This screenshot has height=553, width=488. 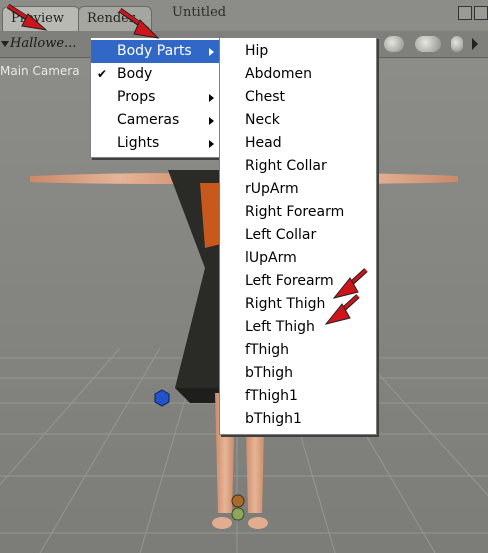 What do you see at coordinates (244, 16) in the screenshot?
I see `document-tab-bar: Preview Render Untitled` at bounding box center [244, 16].